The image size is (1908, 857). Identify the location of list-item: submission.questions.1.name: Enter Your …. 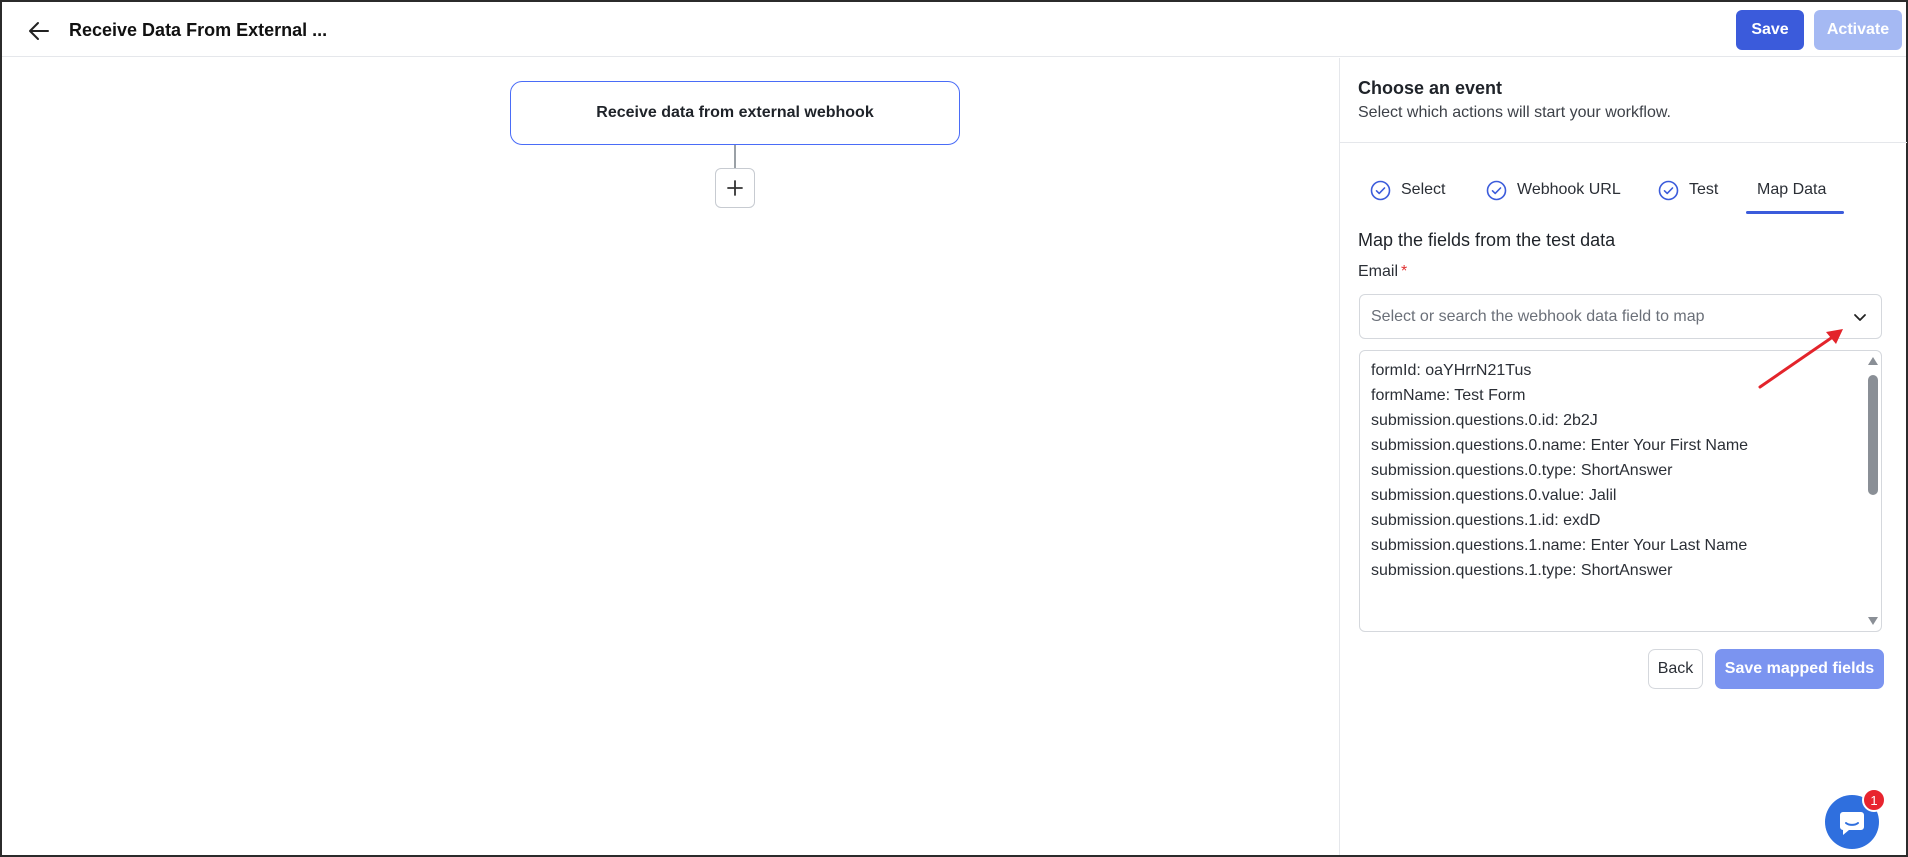
(1559, 546).